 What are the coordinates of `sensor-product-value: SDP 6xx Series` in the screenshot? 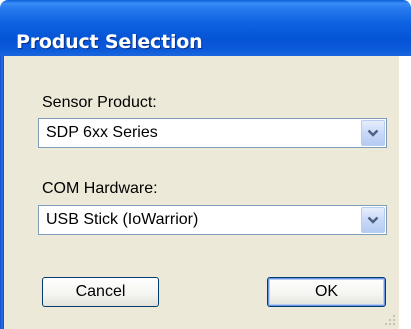 It's located at (102, 132).